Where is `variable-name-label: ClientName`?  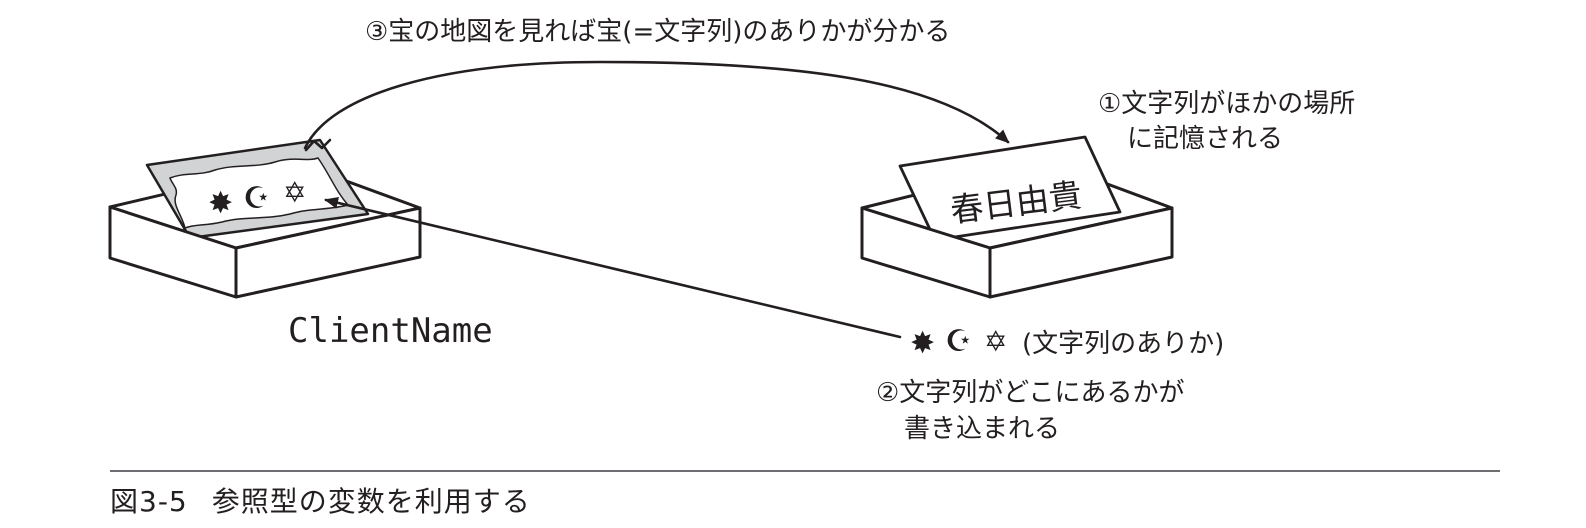
variable-name-label: ClientName is located at coordinates (390, 331).